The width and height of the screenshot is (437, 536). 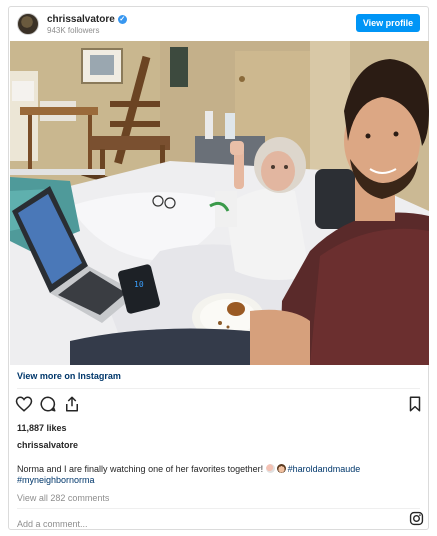 I want to click on bookmark-icon, so click(x=415, y=404).